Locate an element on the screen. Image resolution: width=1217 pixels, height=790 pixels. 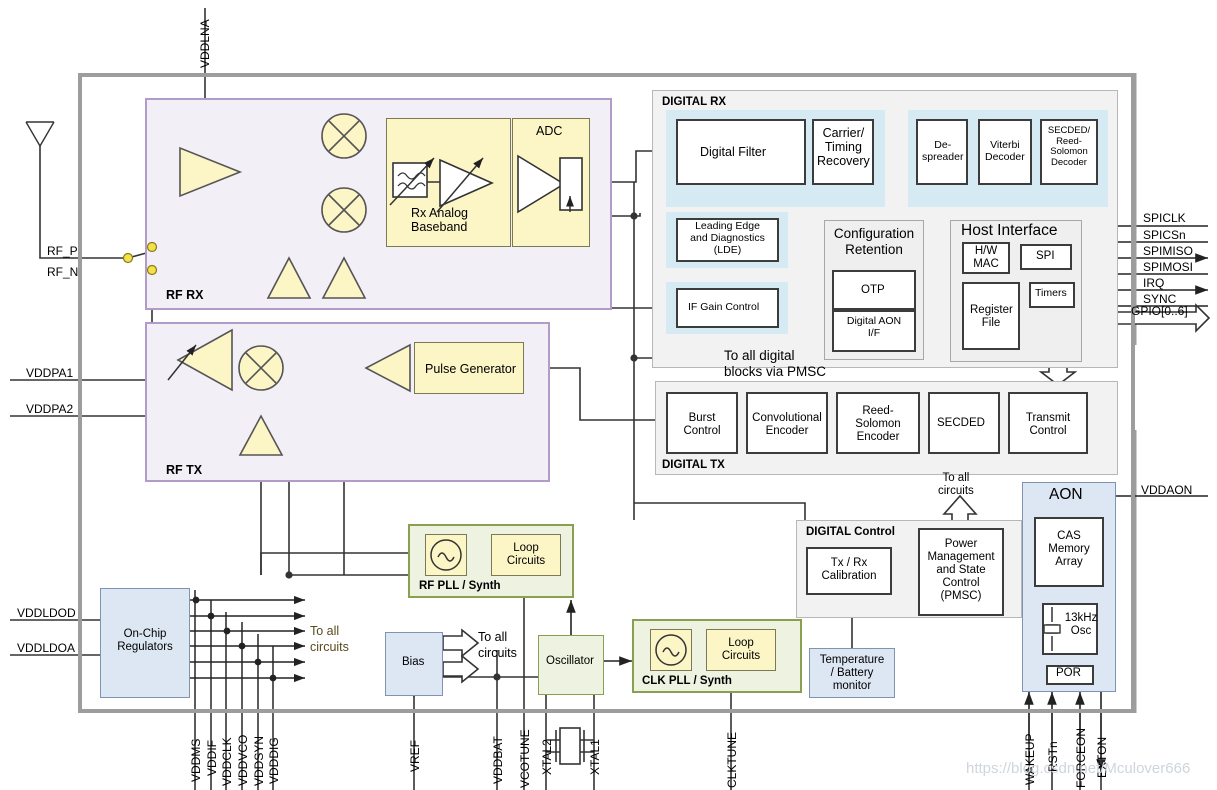
pin-spiclk: SPICLK is located at coordinates (1164, 218).